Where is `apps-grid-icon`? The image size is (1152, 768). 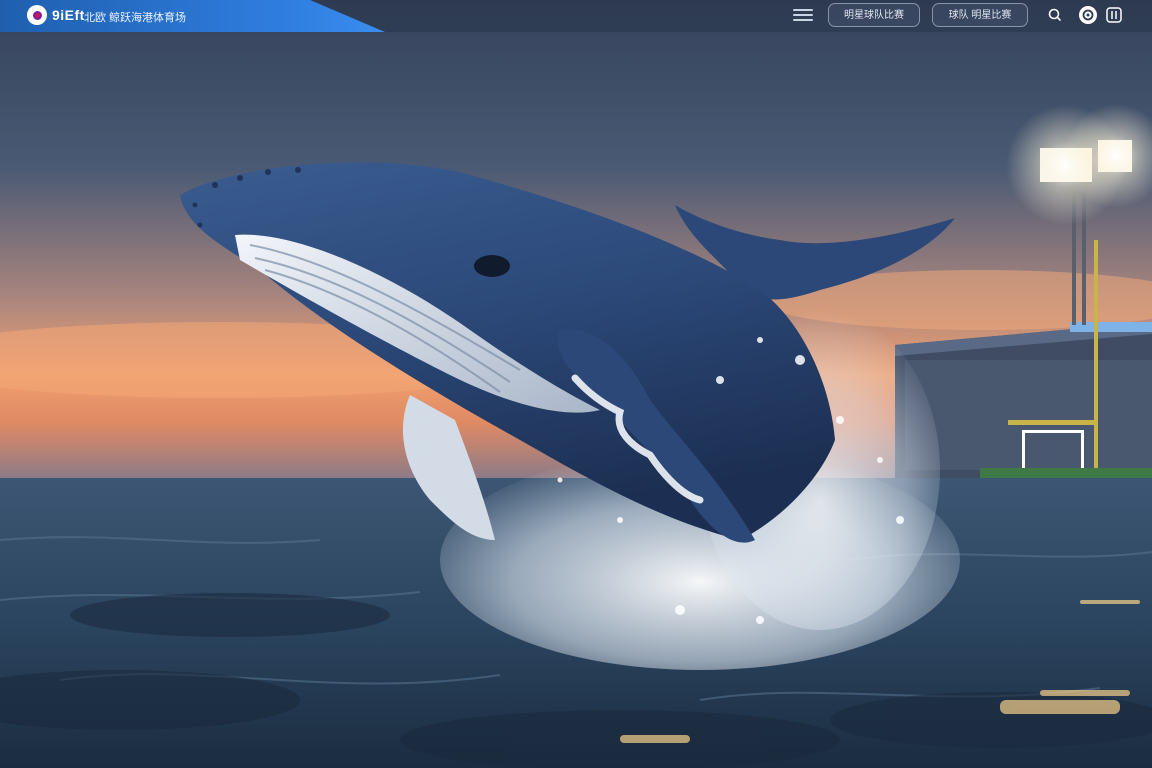
apps-grid-icon is located at coordinates (1114, 15).